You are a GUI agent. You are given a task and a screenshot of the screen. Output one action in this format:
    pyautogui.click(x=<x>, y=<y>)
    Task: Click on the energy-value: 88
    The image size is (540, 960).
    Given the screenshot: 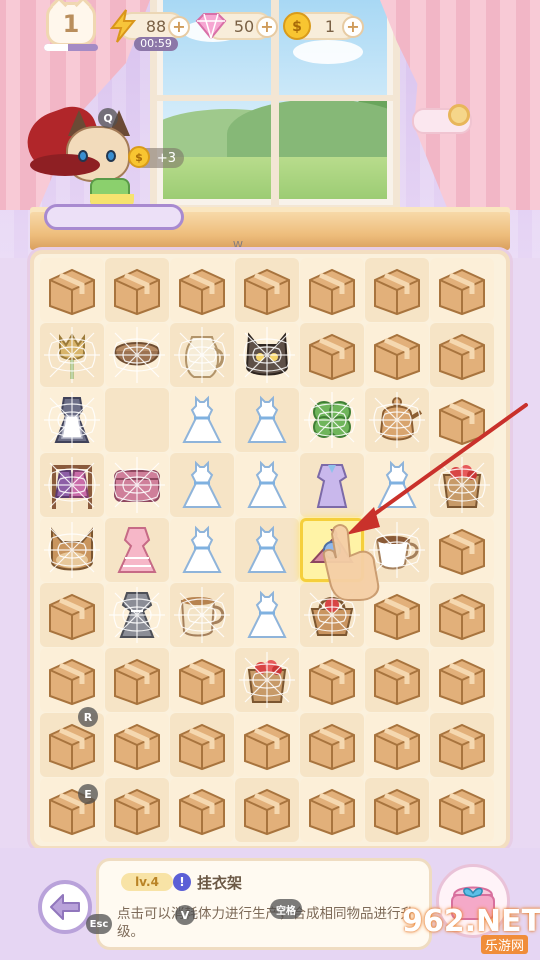 What is the action you would take?
    pyautogui.click(x=156, y=26)
    